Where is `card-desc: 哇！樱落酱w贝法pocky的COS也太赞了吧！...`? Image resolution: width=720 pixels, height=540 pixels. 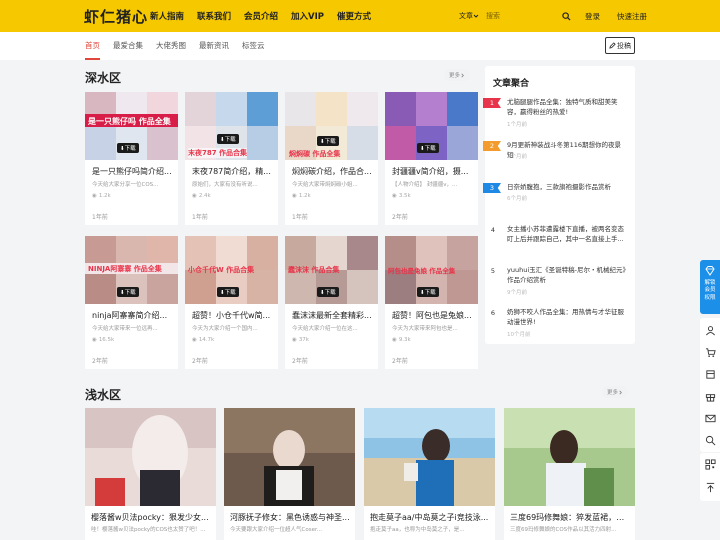 card-desc: 哇！樱落酱w贝法pocky的COS也太赞了吧！... is located at coordinates (148, 530).